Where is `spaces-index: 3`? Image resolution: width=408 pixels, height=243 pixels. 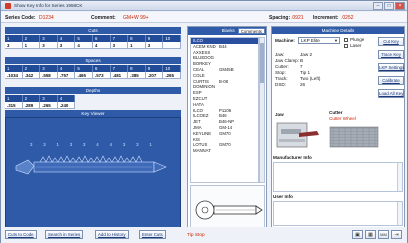
spaces-index: 3 is located at coordinates (49, 68).